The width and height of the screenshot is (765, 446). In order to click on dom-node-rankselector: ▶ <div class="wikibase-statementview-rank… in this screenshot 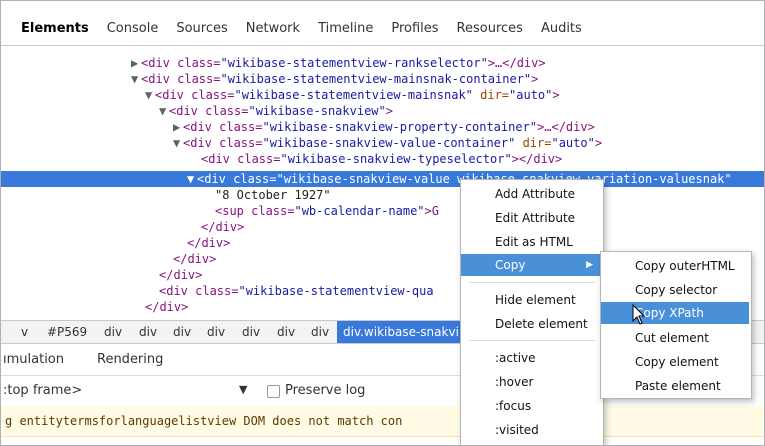, I will do `click(338, 63)`.